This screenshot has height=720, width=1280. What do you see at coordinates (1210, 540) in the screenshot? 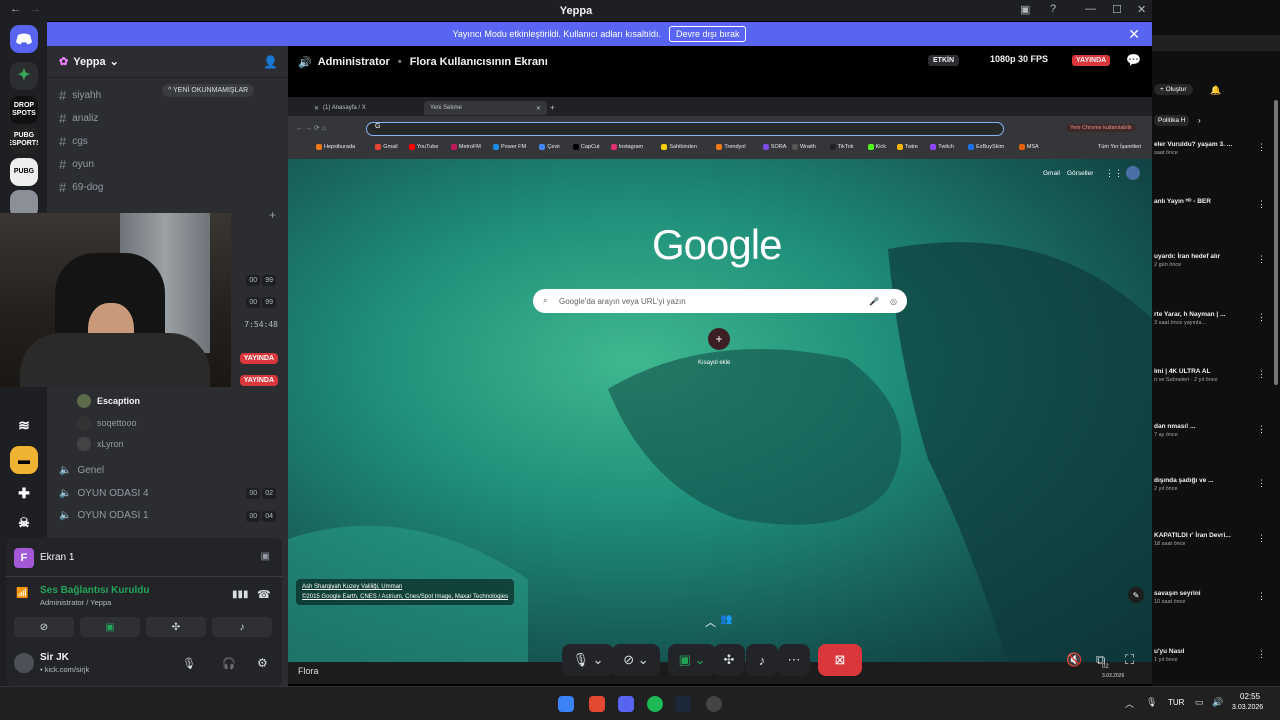
I see `video-item: KAPATILDI r' İran Devri... 18 saat önce` at bounding box center [1210, 540].